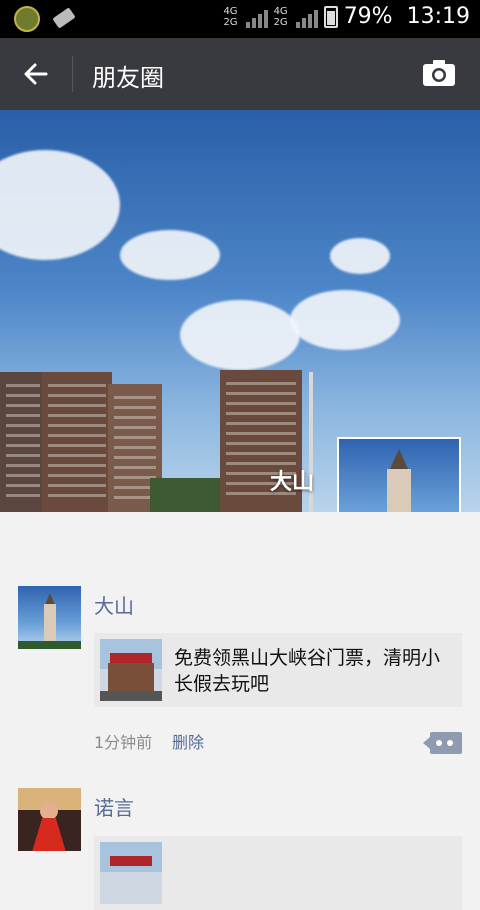 The height and width of the screenshot is (910, 480). I want to click on delete-button: 删除, so click(188, 741).